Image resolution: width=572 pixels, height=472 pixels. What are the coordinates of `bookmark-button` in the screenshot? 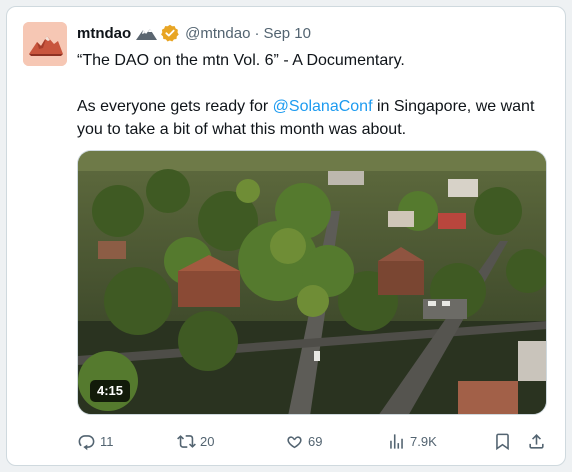 It's located at (502, 441).